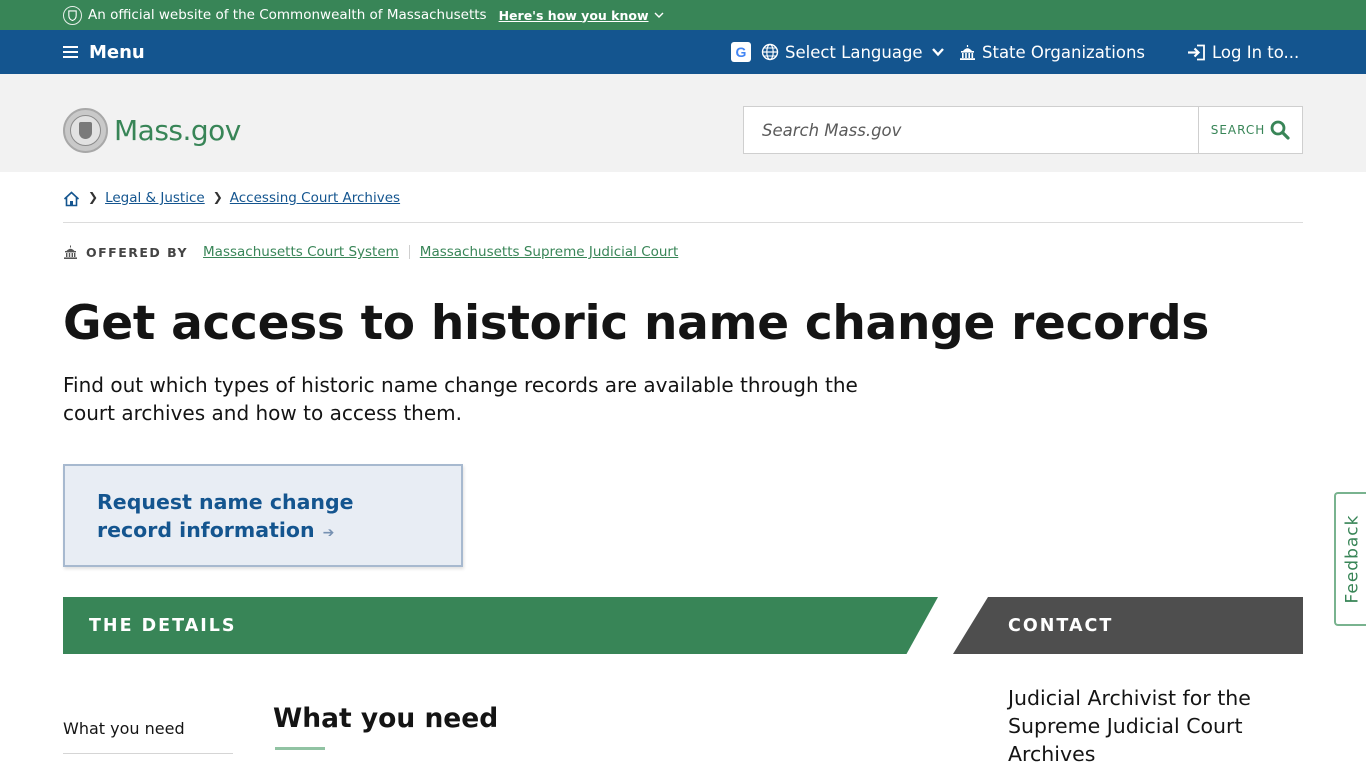 The height and width of the screenshot is (768, 1366). Describe the element at coordinates (500, 625) in the screenshot. I see `details-section-header: THE DETAILS` at that location.